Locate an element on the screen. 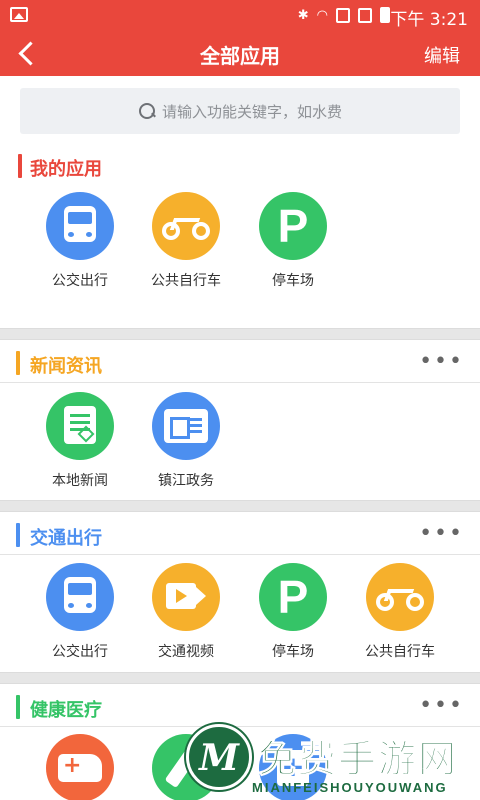 The height and width of the screenshot is (800, 480). bluetooth-icon: ✱ is located at coordinates (303, 15).